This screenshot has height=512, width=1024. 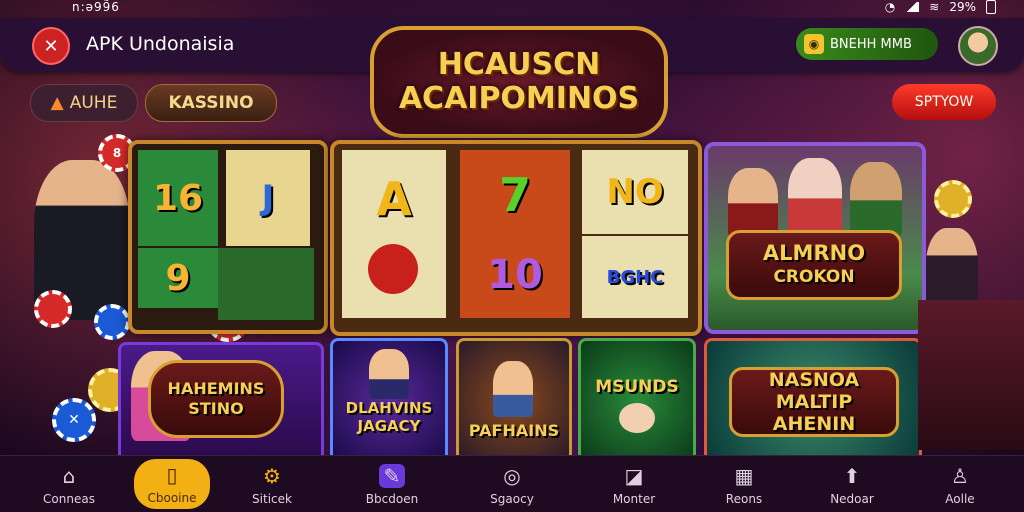 What do you see at coordinates (178, 278) in the screenshot?
I see `reel-symbol: 9` at bounding box center [178, 278].